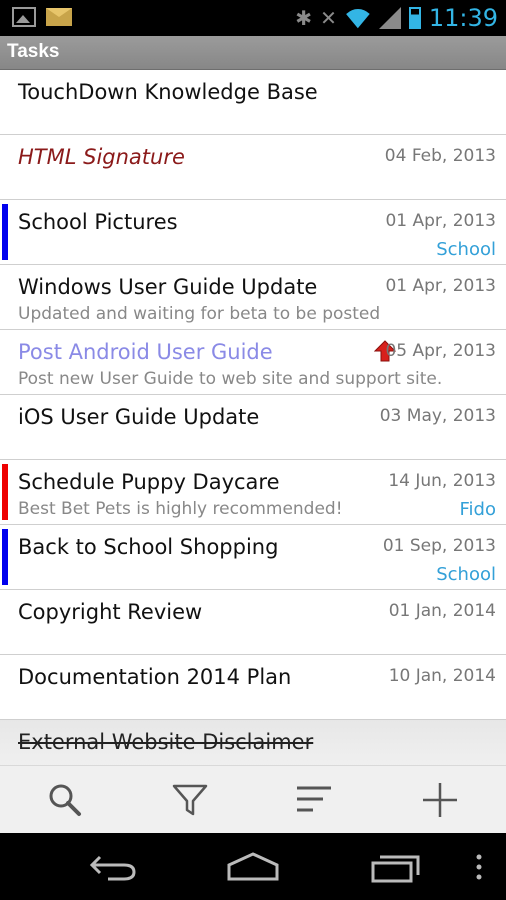  What do you see at coordinates (253, 53) in the screenshot?
I see `title-bar: Tasks` at bounding box center [253, 53].